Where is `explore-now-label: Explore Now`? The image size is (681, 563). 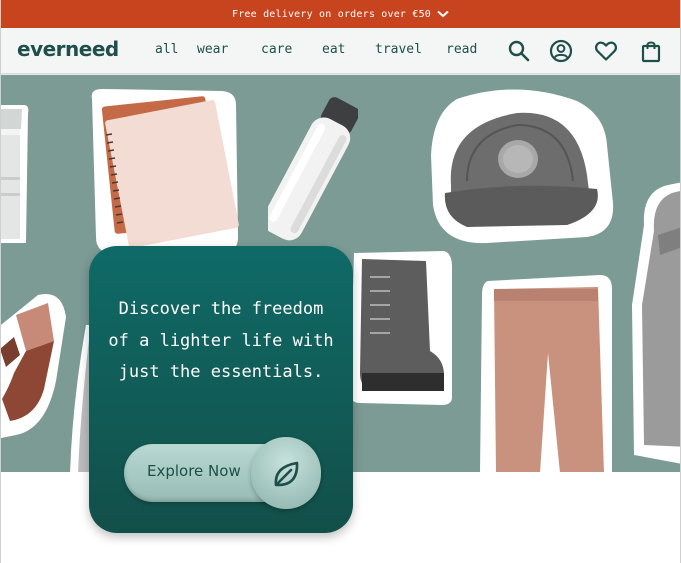 explore-now-label: Explore Now is located at coordinates (194, 471).